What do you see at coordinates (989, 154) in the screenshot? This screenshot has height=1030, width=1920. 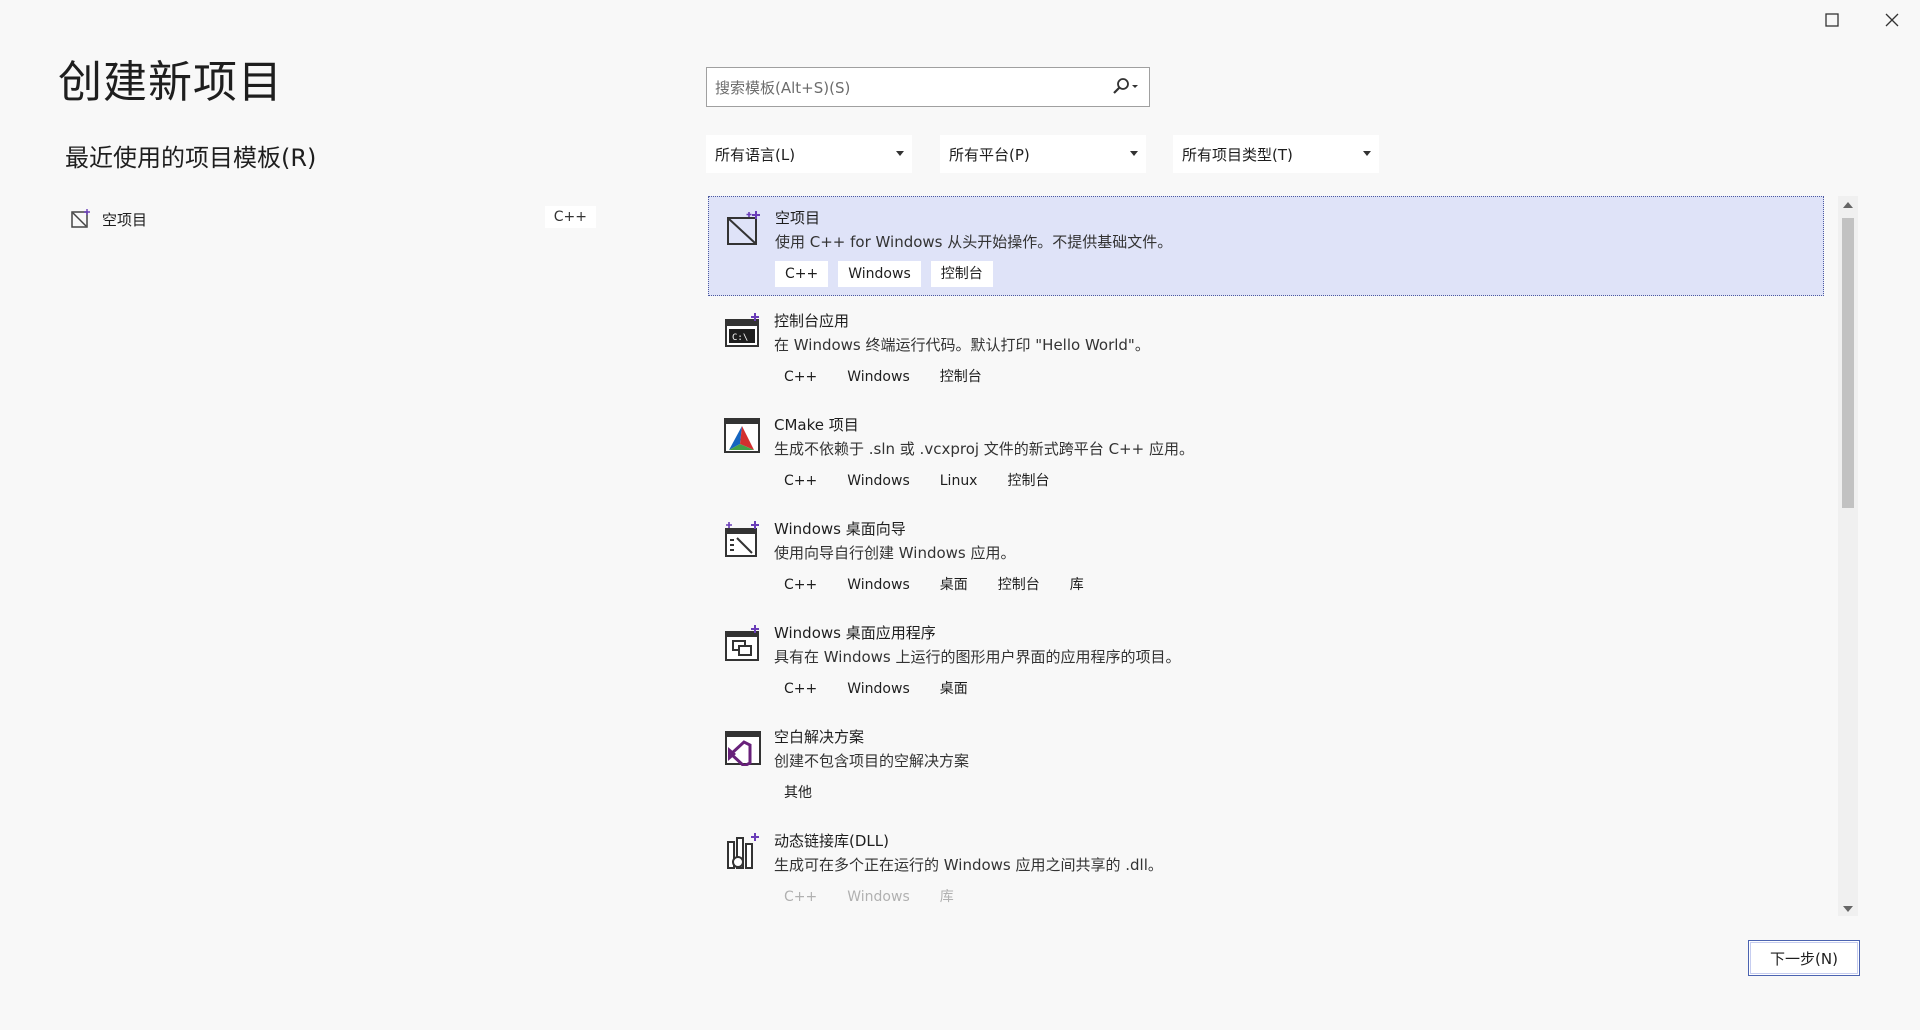 I see `platform-filter-label: 所有平台(P)` at bounding box center [989, 154].